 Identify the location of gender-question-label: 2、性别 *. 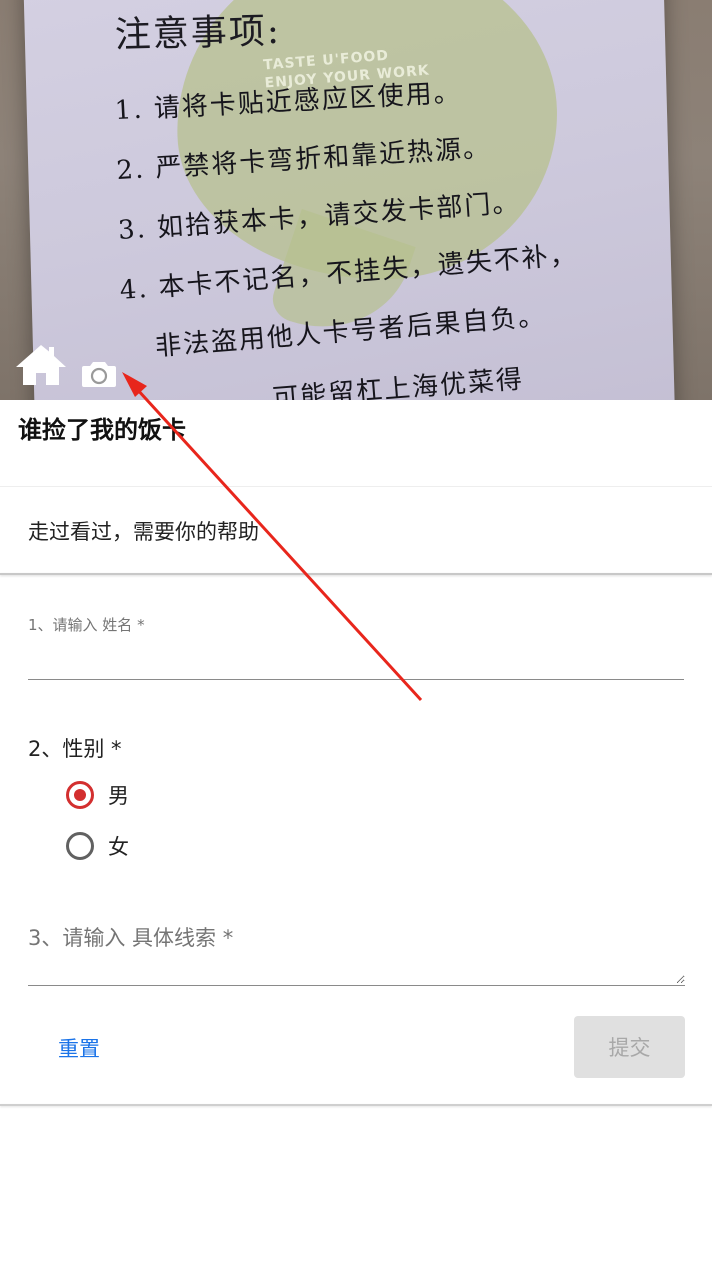
(75, 749).